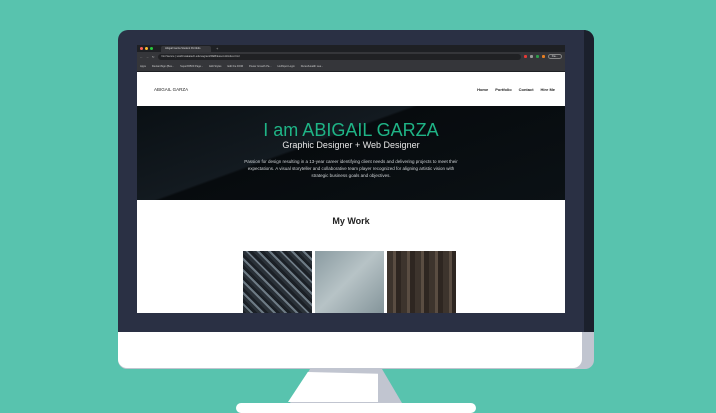  I want to click on monitor-base, so click(356, 408).